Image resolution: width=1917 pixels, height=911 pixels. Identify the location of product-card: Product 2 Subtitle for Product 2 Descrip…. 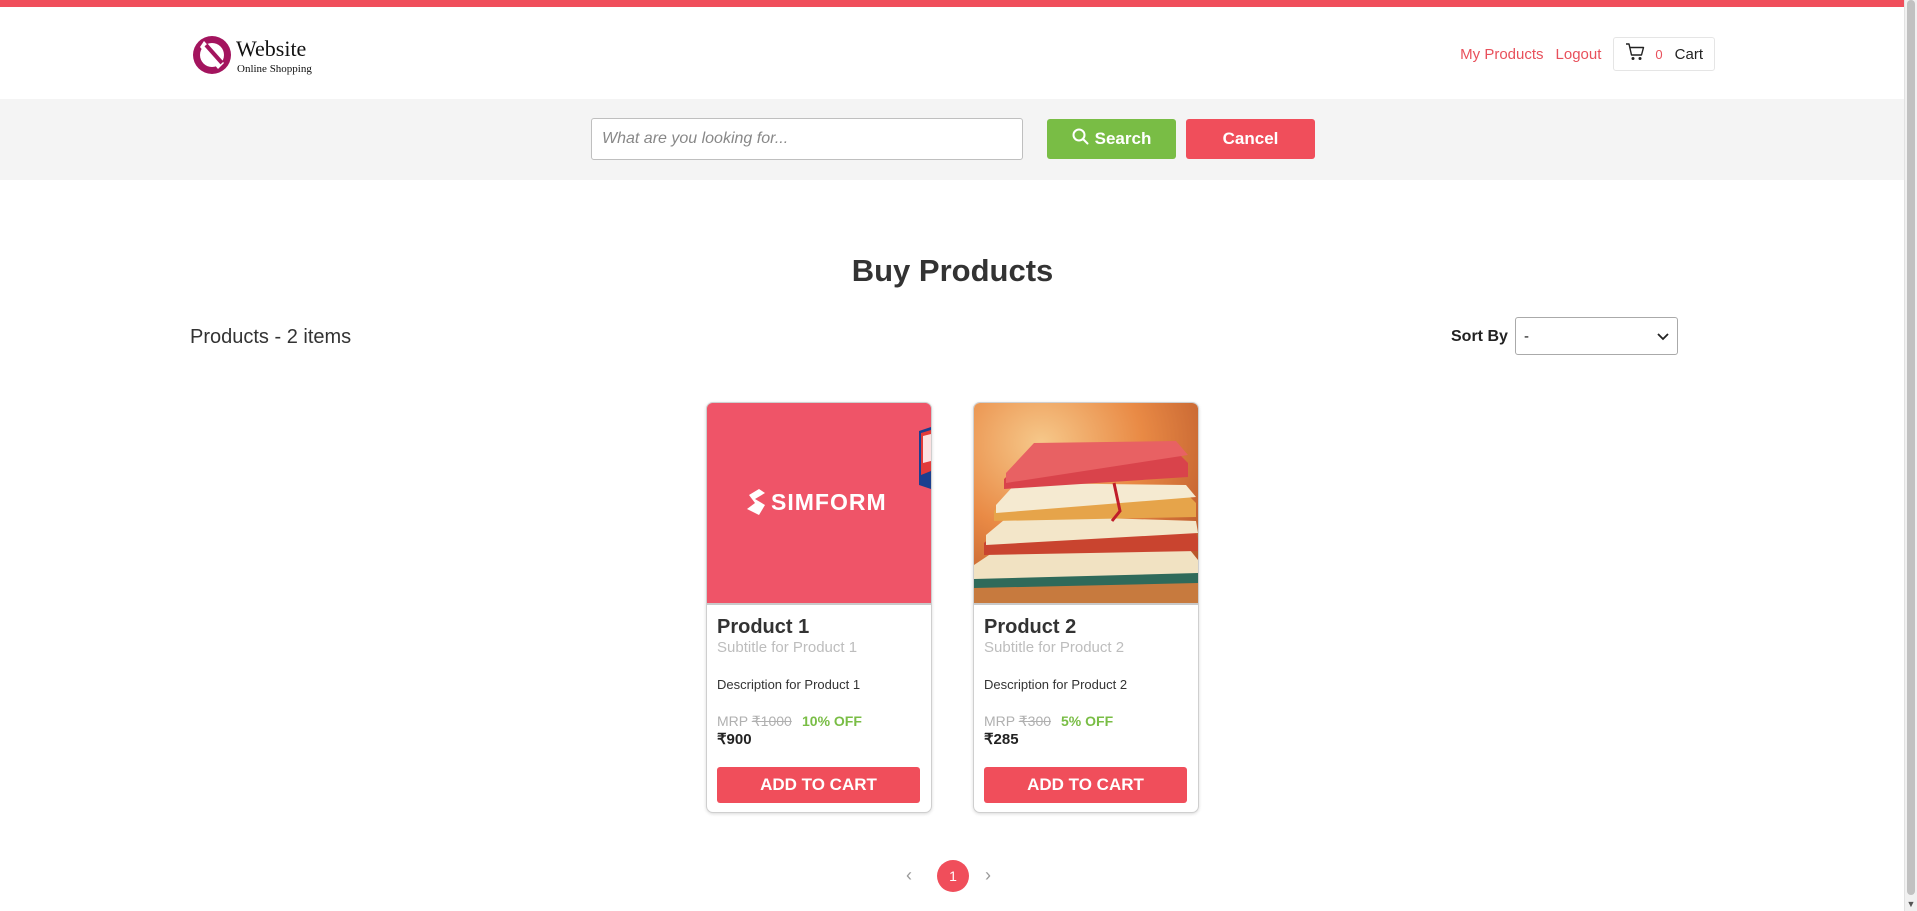
(1086, 607).